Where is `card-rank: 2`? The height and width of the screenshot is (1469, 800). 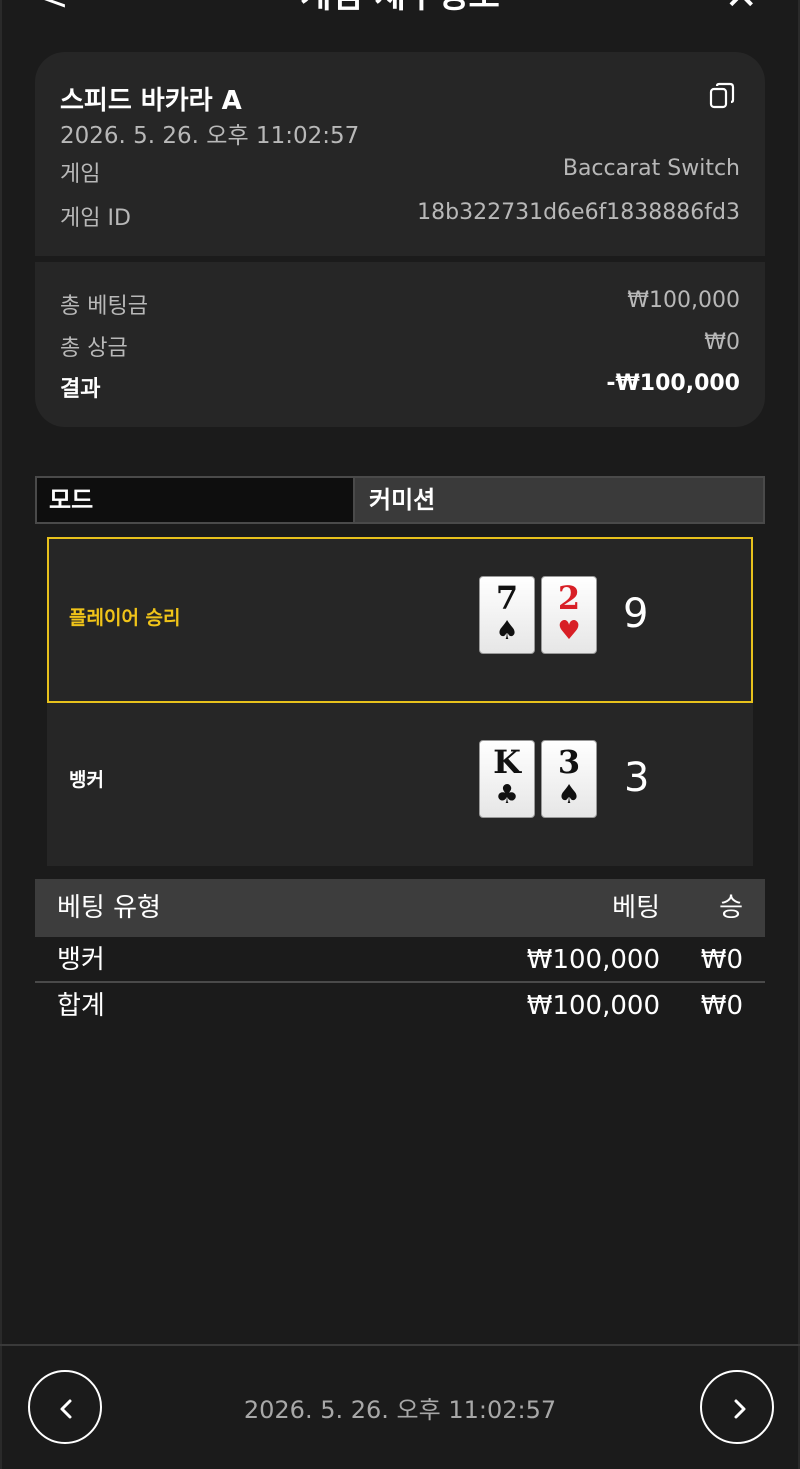 card-rank: 2 is located at coordinates (569, 598).